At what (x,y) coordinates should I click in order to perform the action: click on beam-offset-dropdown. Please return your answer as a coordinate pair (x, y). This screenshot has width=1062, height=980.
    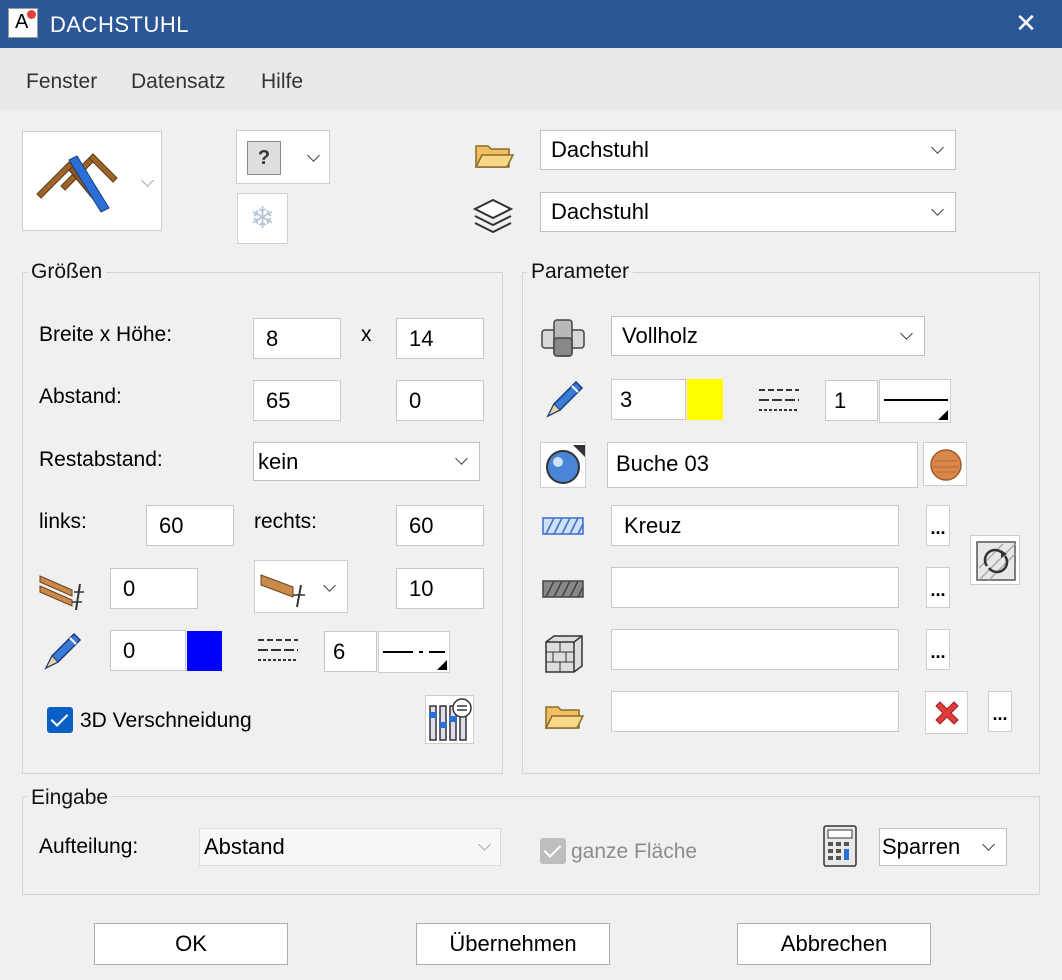
    Looking at the image, I should click on (301, 586).